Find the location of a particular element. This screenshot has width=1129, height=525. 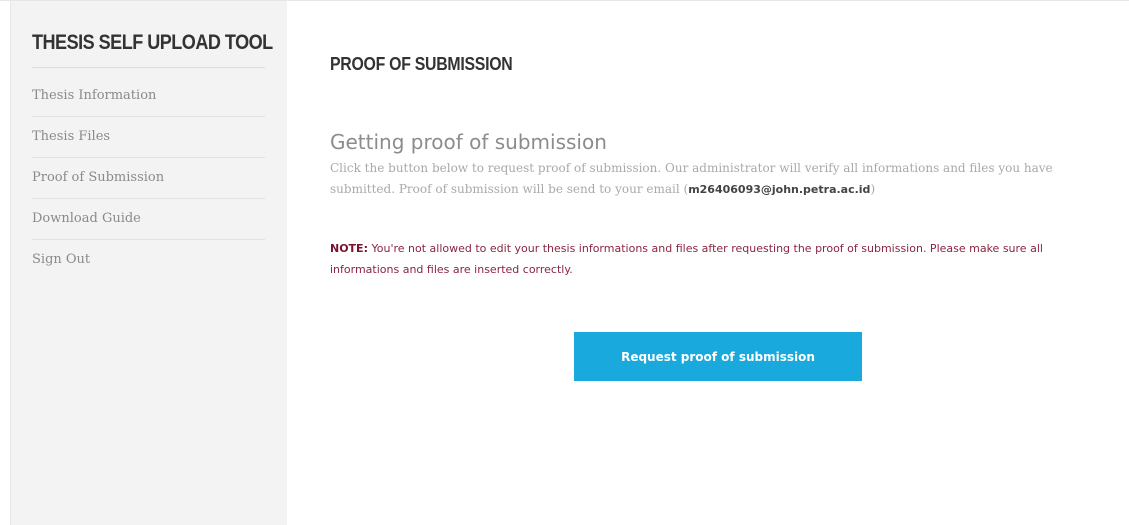

sidebar-header: THESIS SELF UPLOAD TOOL is located at coordinates (152, 49).